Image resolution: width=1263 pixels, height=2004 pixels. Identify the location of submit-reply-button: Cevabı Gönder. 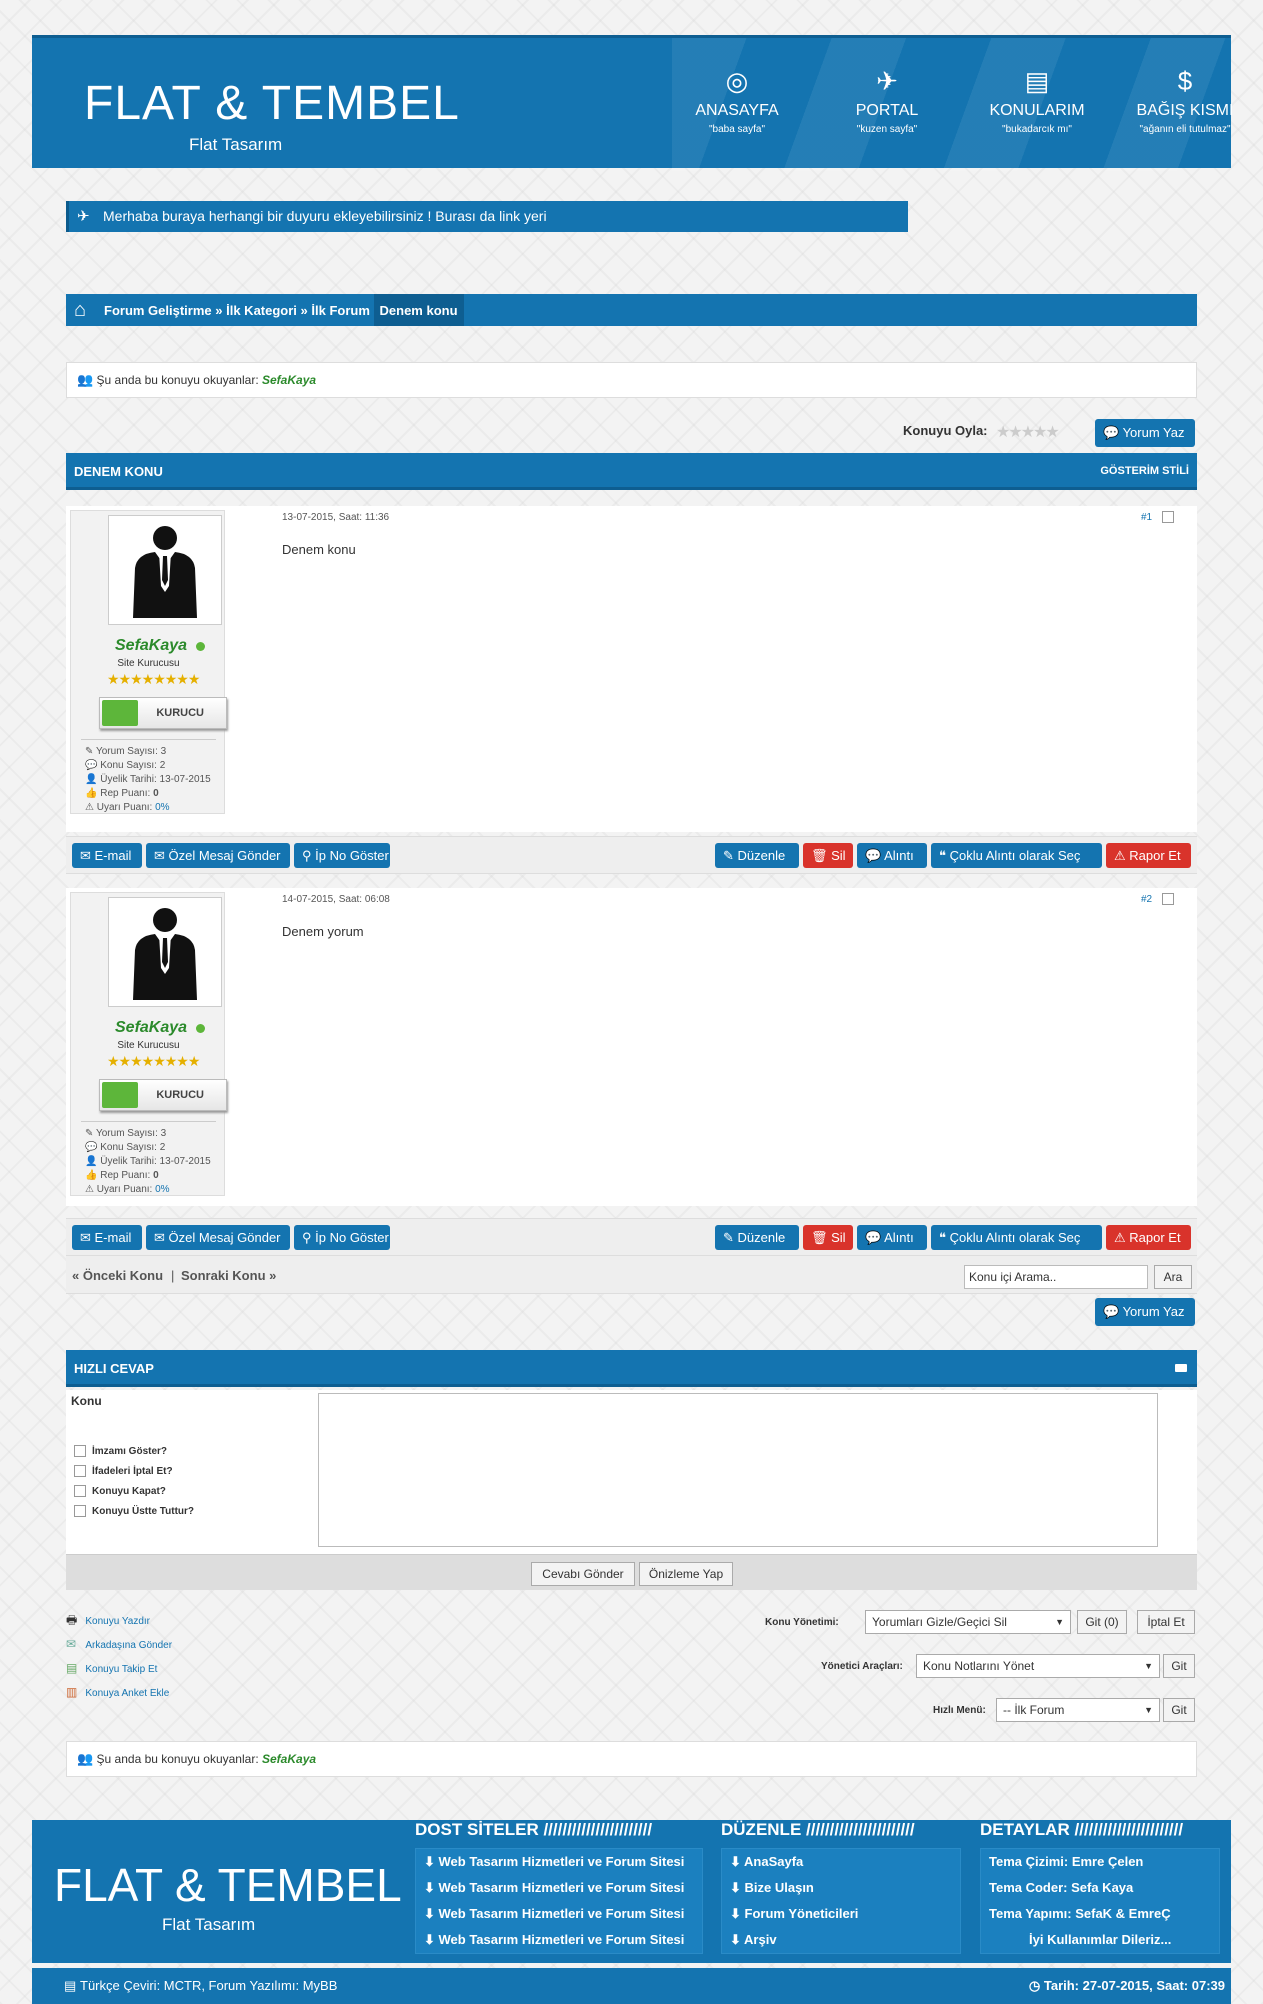
(583, 1574).